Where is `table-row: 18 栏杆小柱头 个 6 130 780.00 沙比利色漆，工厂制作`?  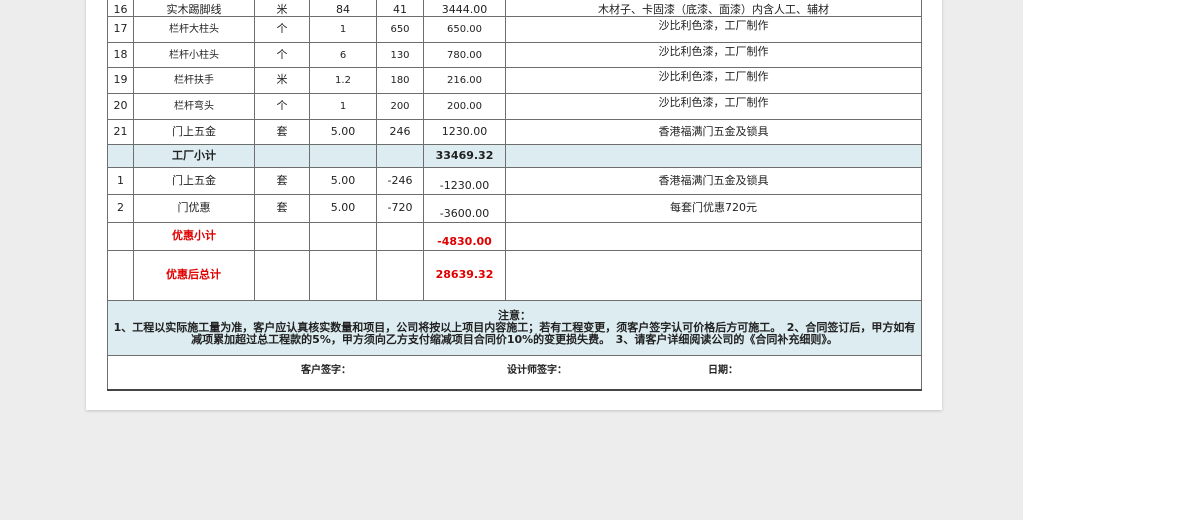 table-row: 18 栏杆小柱头 个 6 130 780.00 沙比利色漆，工厂制作 is located at coordinates (514, 55).